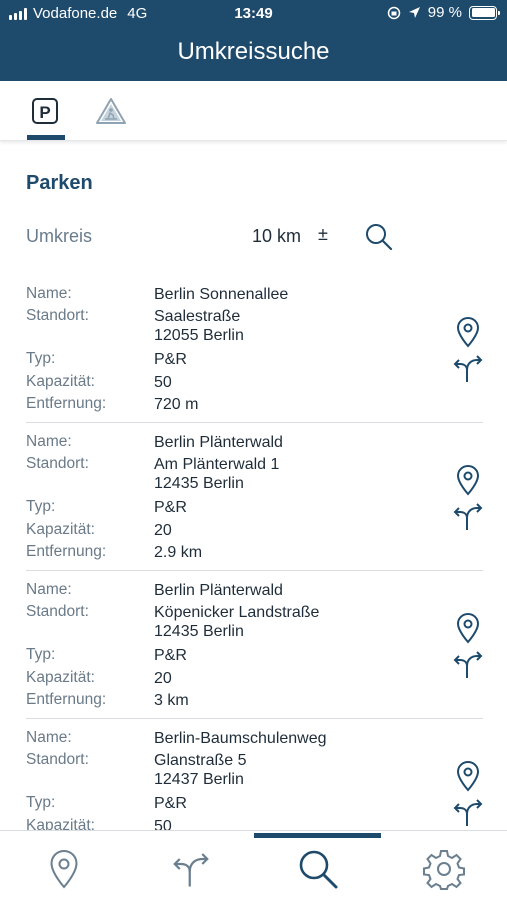 The image size is (507, 900). I want to click on radius-label: Umkreis, so click(59, 236).